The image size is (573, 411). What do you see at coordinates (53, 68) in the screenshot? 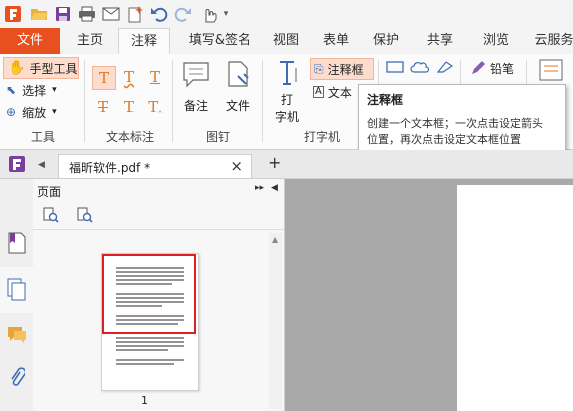
I see `hand-tool-label: 手型工具` at bounding box center [53, 68].